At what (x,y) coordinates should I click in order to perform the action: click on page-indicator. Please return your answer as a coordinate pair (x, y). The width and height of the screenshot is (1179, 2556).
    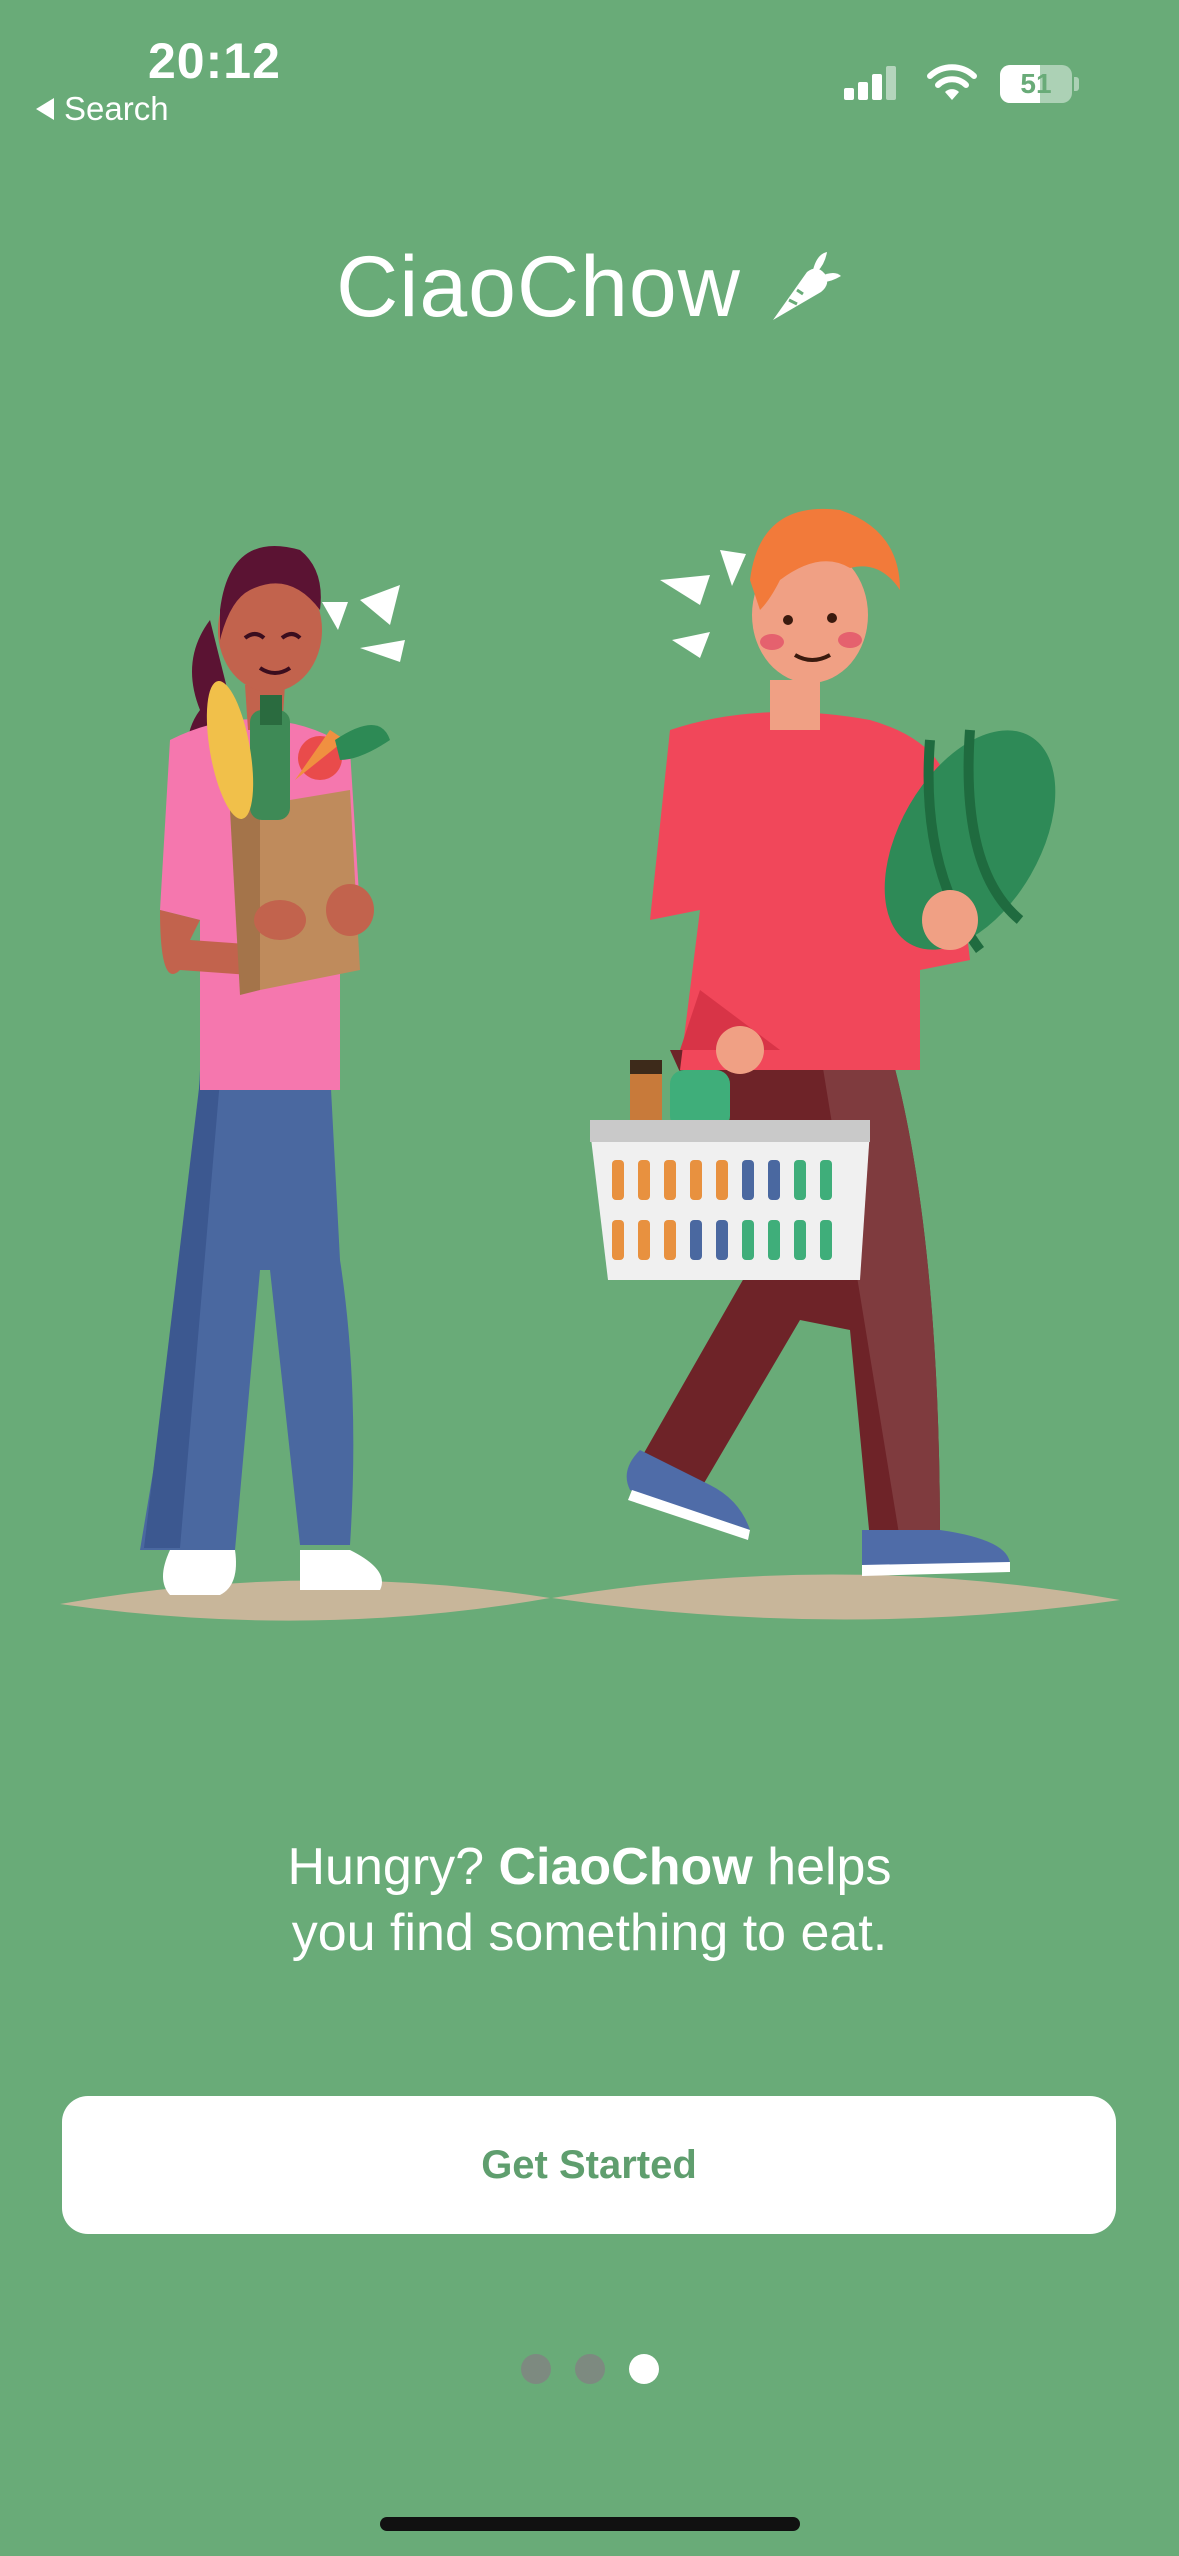
    Looking at the image, I should click on (589, 2369).